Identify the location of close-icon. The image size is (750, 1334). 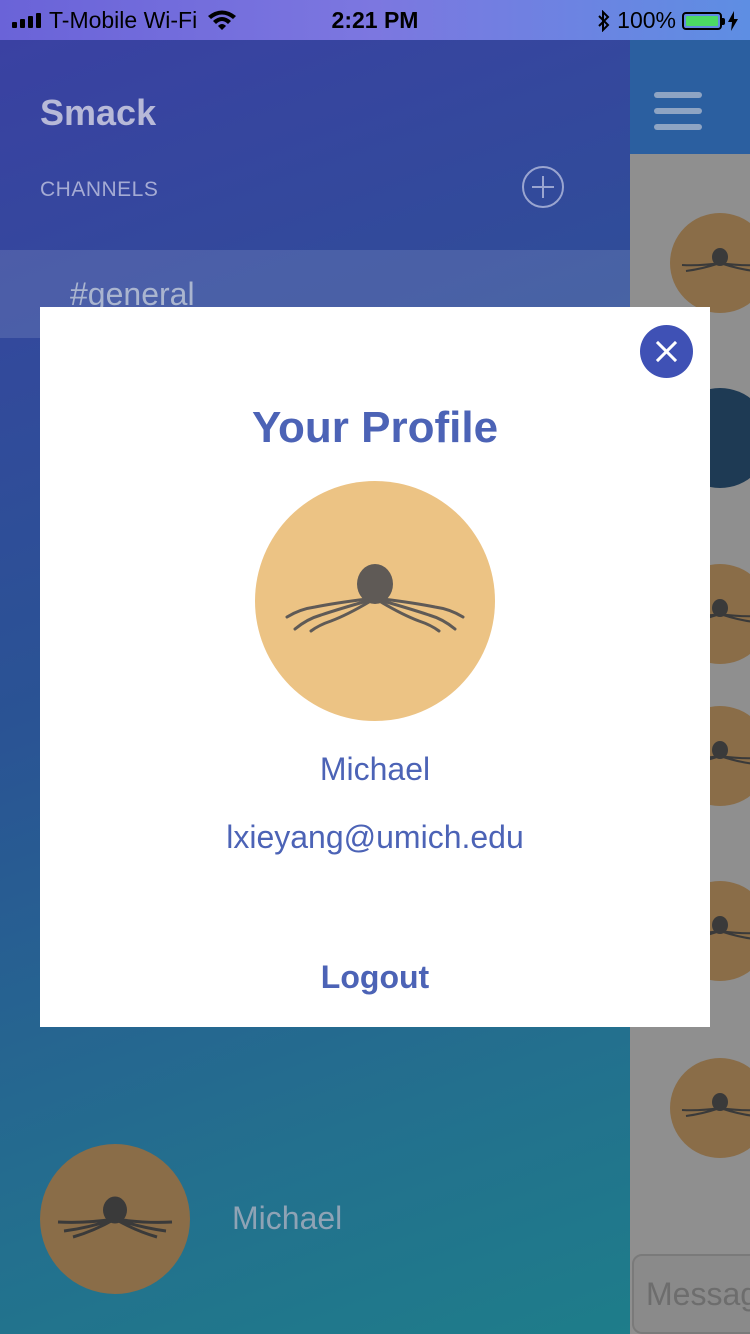
(666, 351).